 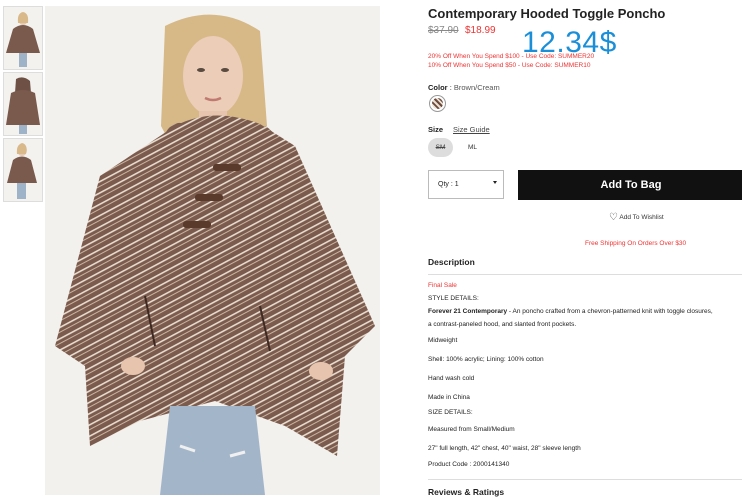 I want to click on size-label: Size, so click(x=436, y=129).